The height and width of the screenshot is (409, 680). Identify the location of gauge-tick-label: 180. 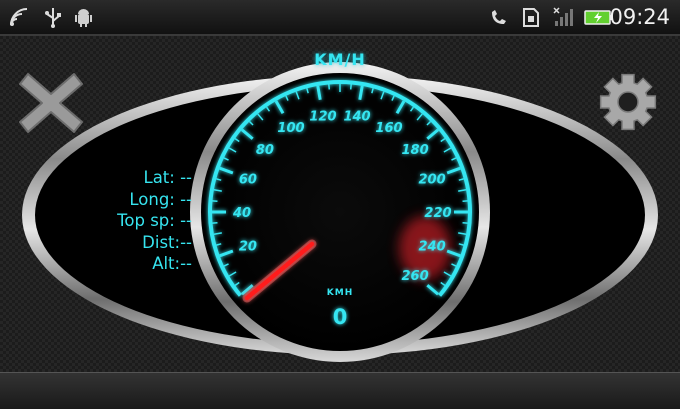
(415, 150).